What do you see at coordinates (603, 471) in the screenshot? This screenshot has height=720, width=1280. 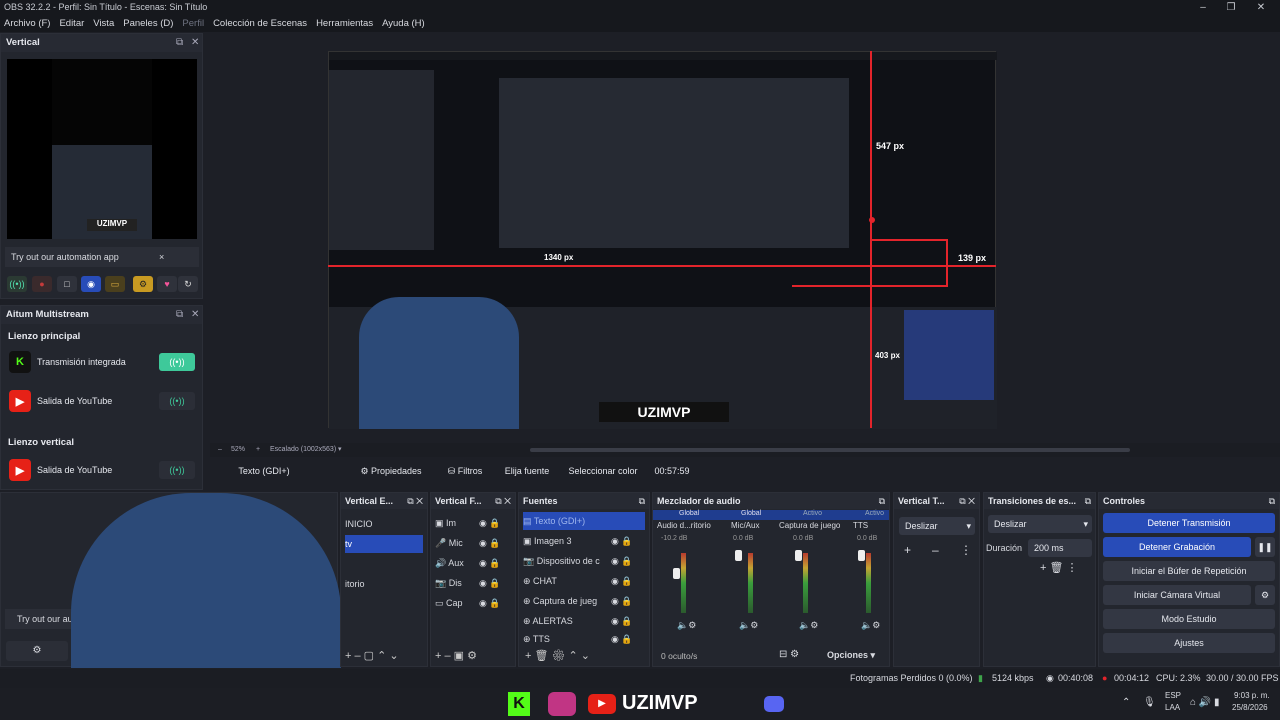 I see `select-color-button: Seleccionar color` at bounding box center [603, 471].